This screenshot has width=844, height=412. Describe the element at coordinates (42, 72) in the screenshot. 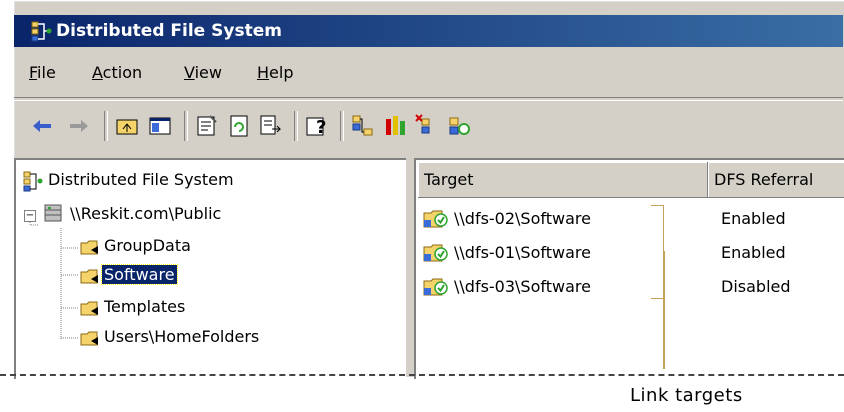

I see `menu-file: File` at that location.